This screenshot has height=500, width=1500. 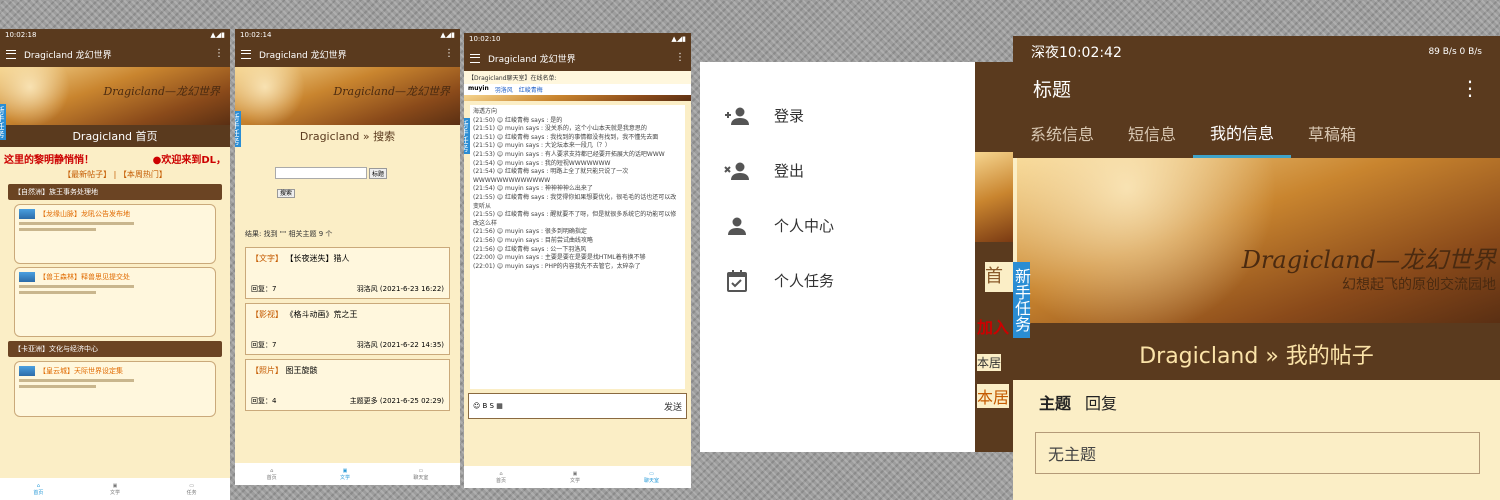 I want to click on latest-posts-link: 【最新帖子】, so click(x=87, y=174).